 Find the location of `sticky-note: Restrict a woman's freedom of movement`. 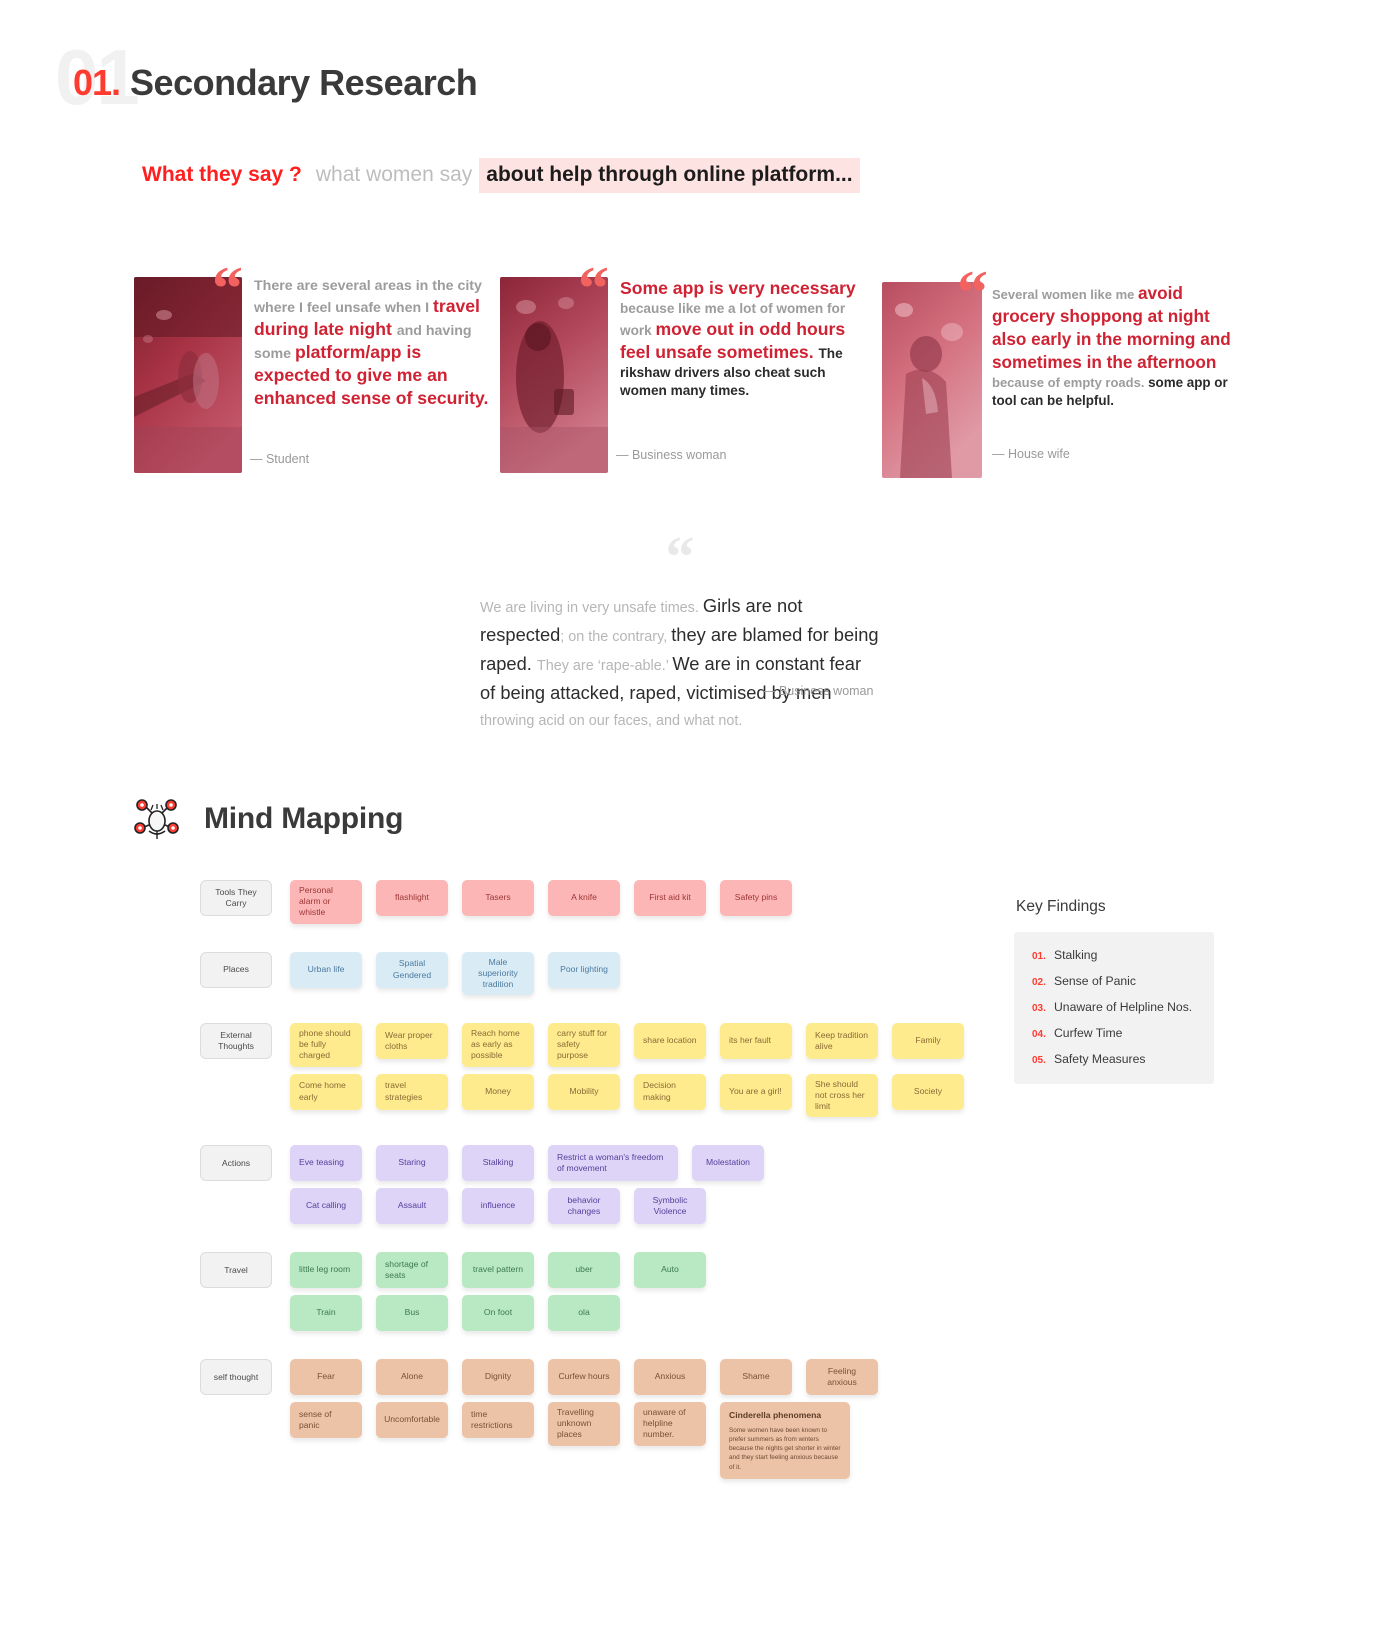

sticky-note: Restrict a woman's freedom of movement is located at coordinates (613, 1163).